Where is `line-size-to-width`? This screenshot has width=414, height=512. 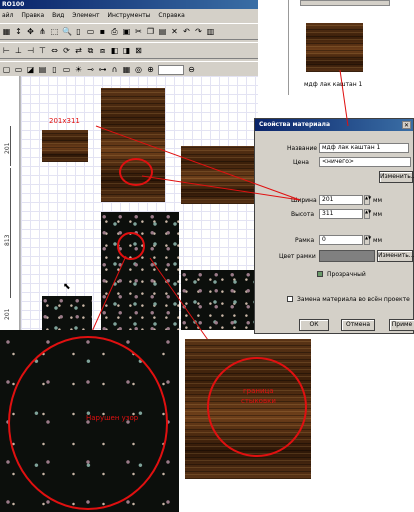
line-size-to-width is located at coordinates (198, 163).